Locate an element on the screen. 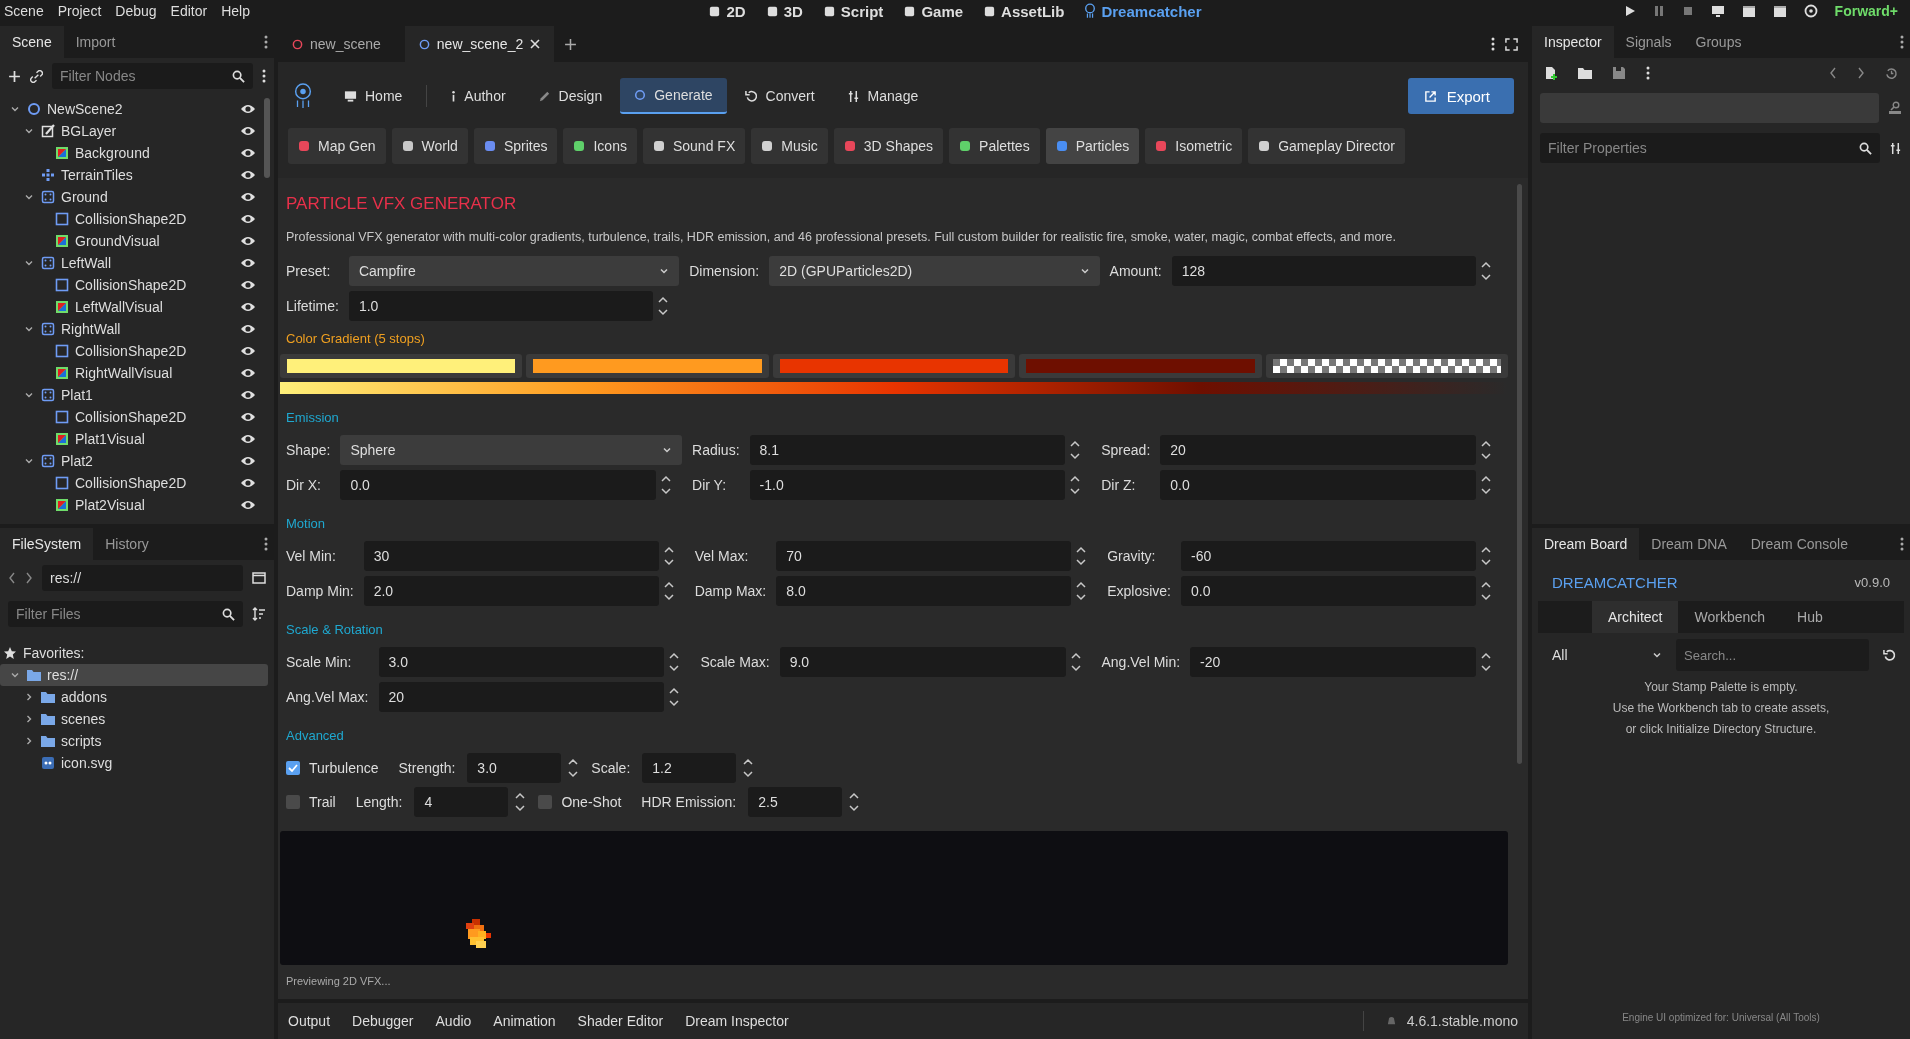 The width and height of the screenshot is (1910, 1039). number-field: -20 is located at coordinates (1333, 662).